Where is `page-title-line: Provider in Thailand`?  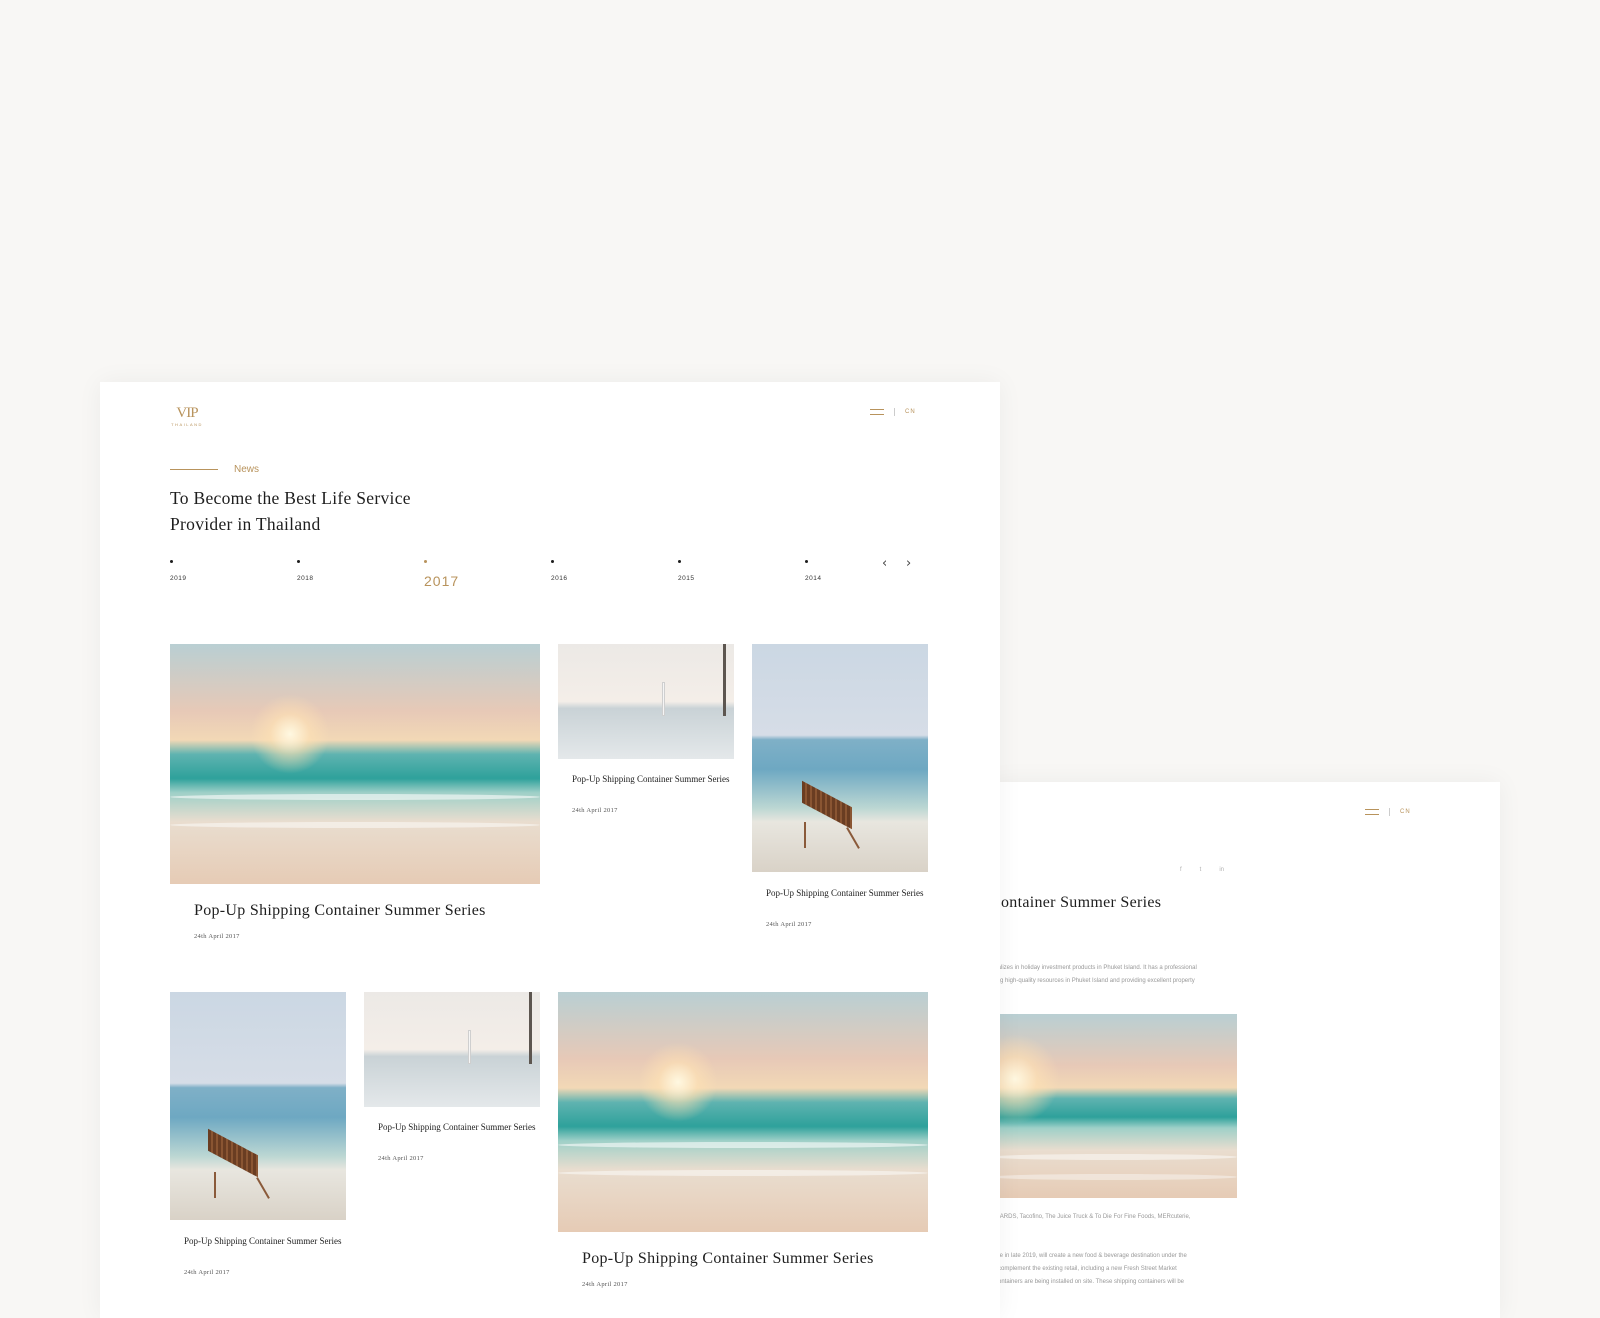 page-title-line: Provider in Thailand is located at coordinates (245, 524).